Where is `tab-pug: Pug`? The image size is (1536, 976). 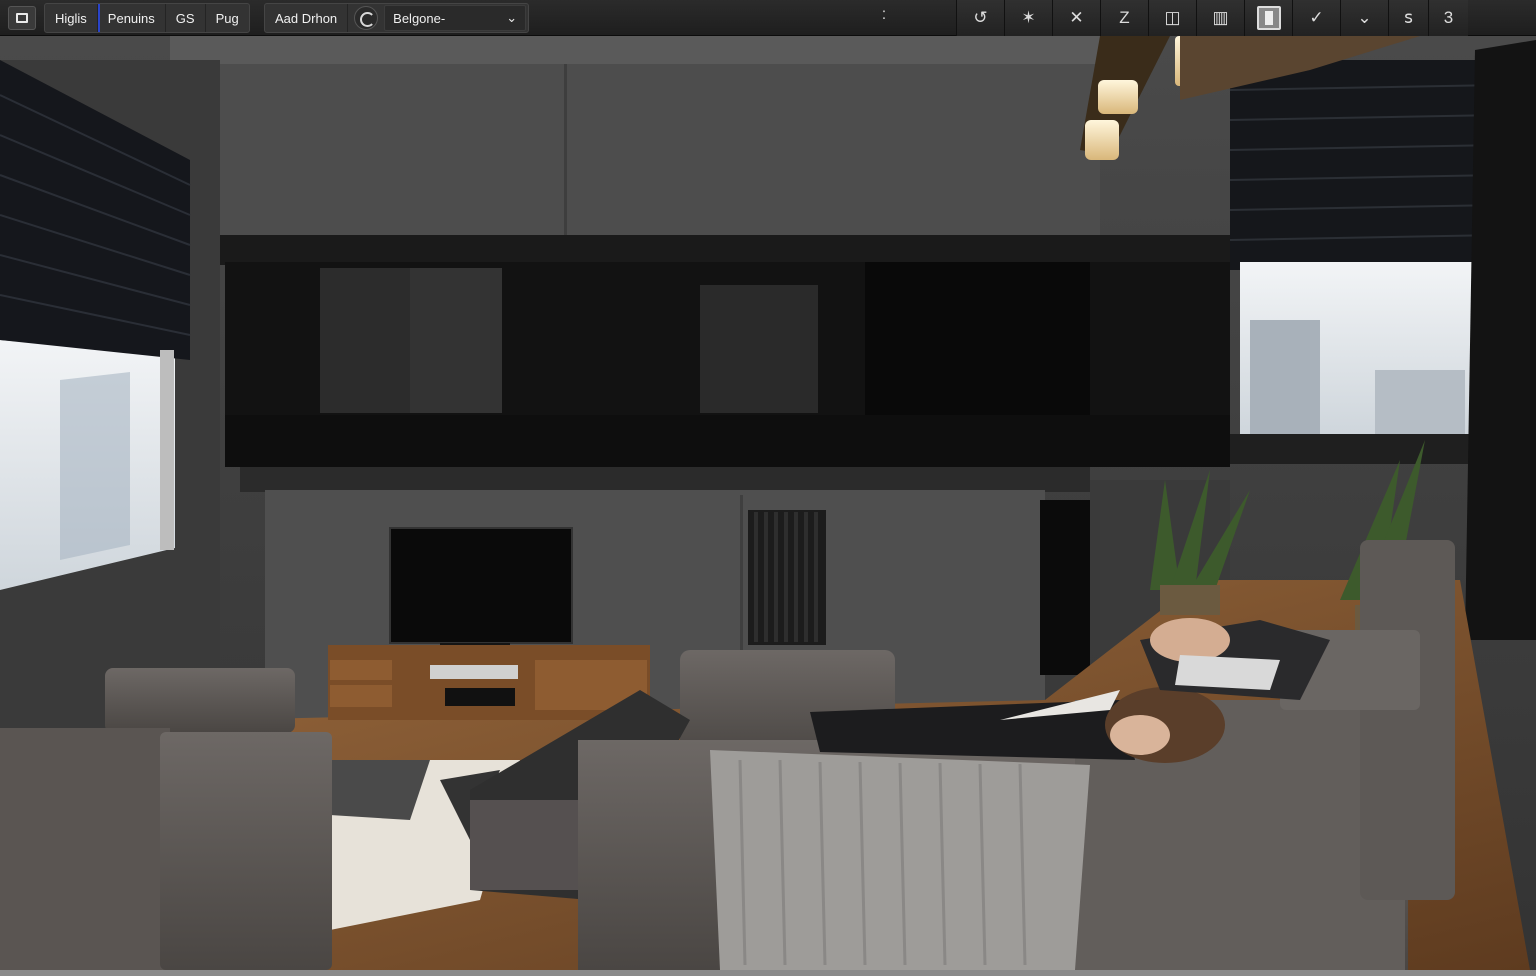 tab-pug: Pug is located at coordinates (227, 18).